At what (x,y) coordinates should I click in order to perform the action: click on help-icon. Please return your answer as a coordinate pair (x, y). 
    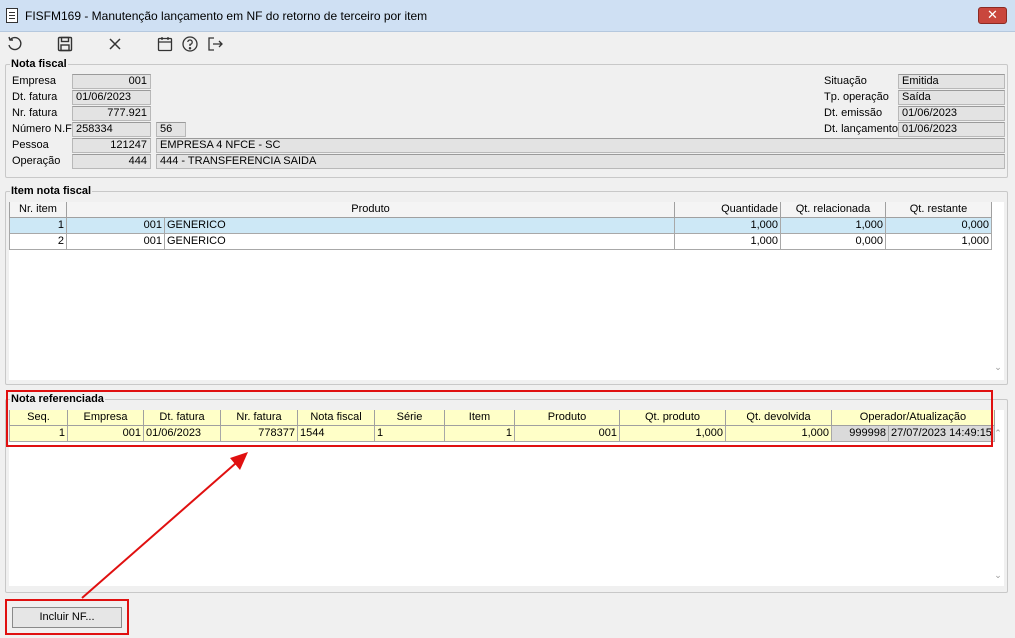
    Looking at the image, I should click on (191, 45).